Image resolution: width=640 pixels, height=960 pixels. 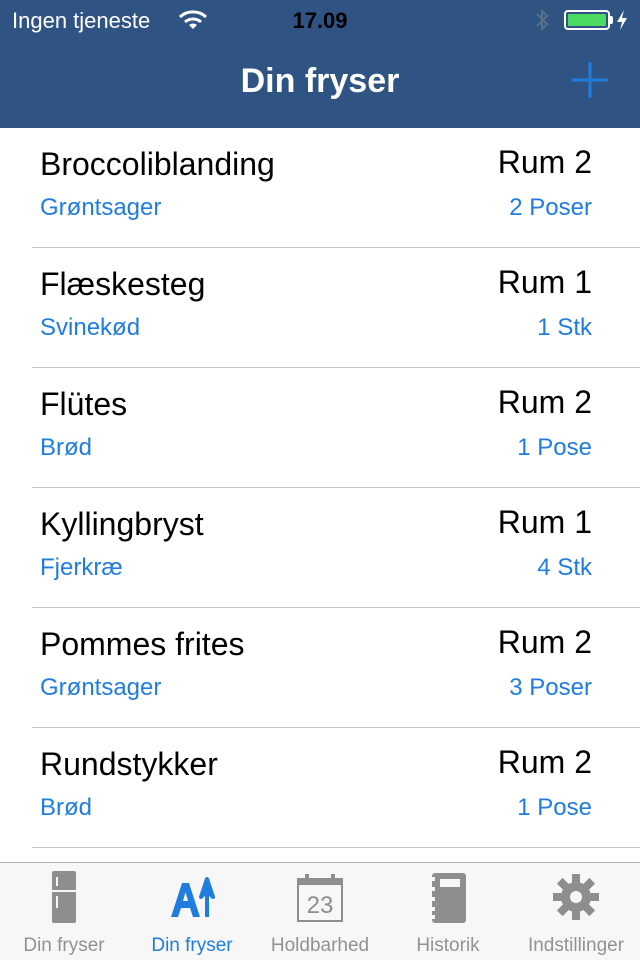 I want to click on gear-icon, so click(x=576, y=897).